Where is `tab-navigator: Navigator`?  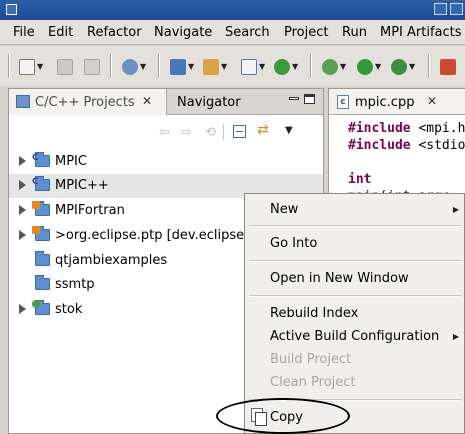 tab-navigator: Navigator is located at coordinates (209, 102).